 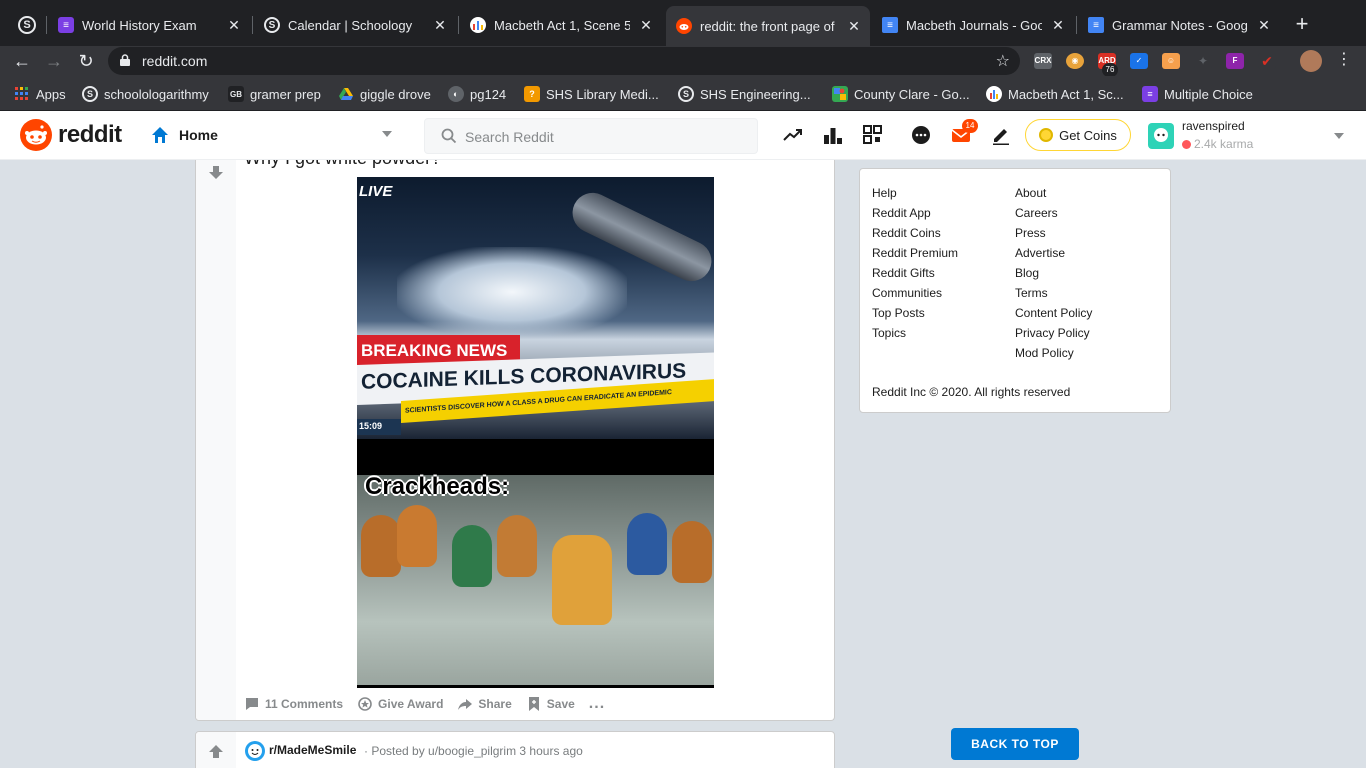 I want to click on tab-macbeth-act-1-scene-5: Macbeth Act 1, Scene 5 T ✕, so click(x=561, y=25).